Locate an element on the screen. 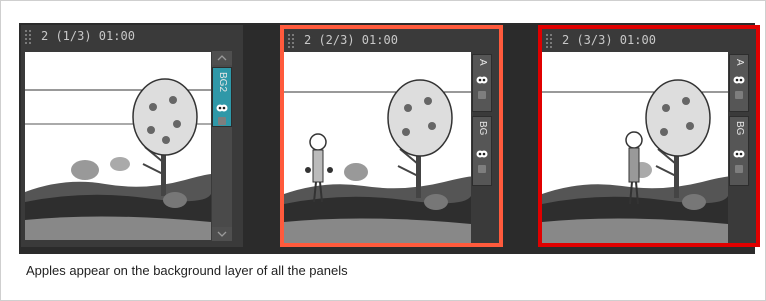  layer-name: BG2 is located at coordinates (222, 82).